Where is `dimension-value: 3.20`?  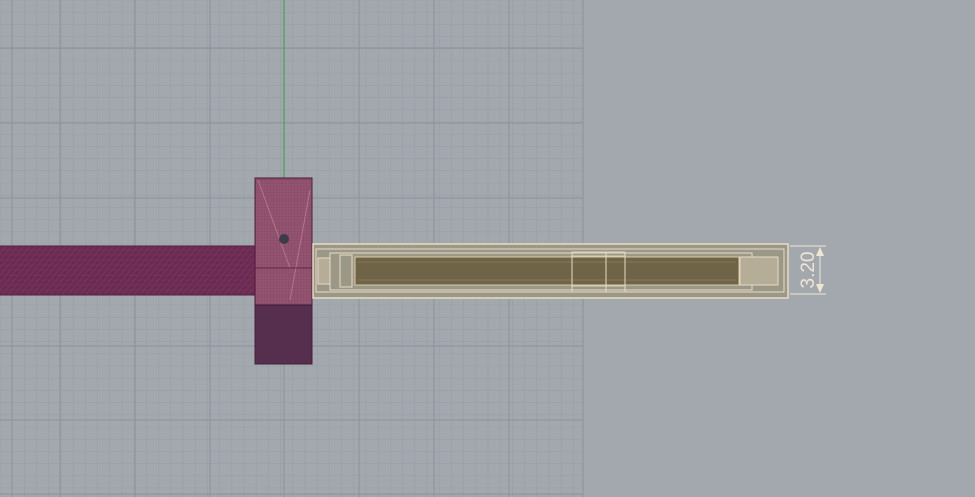
dimension-value: 3.20 is located at coordinates (808, 270).